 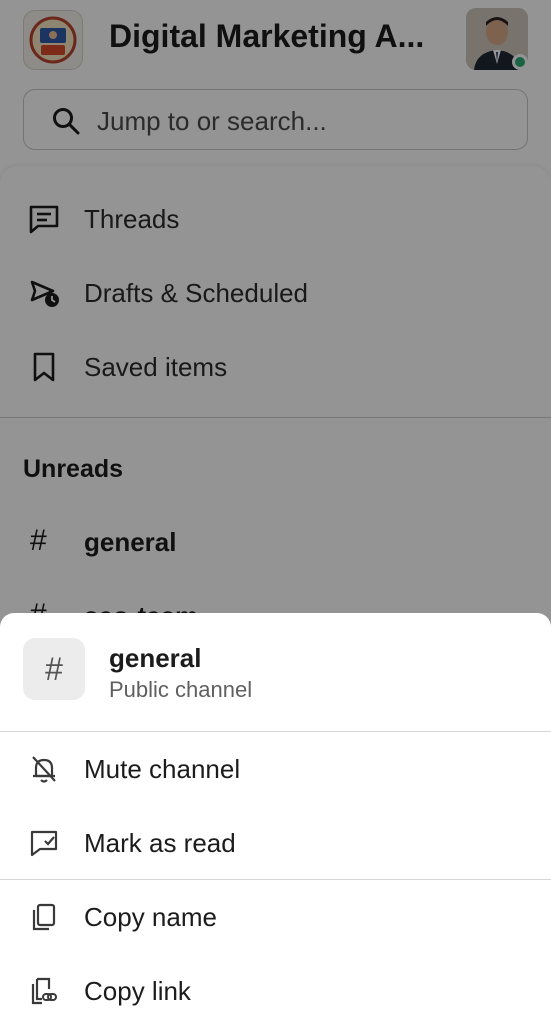 I want to click on channel-hash-badge: #, so click(x=54, y=669).